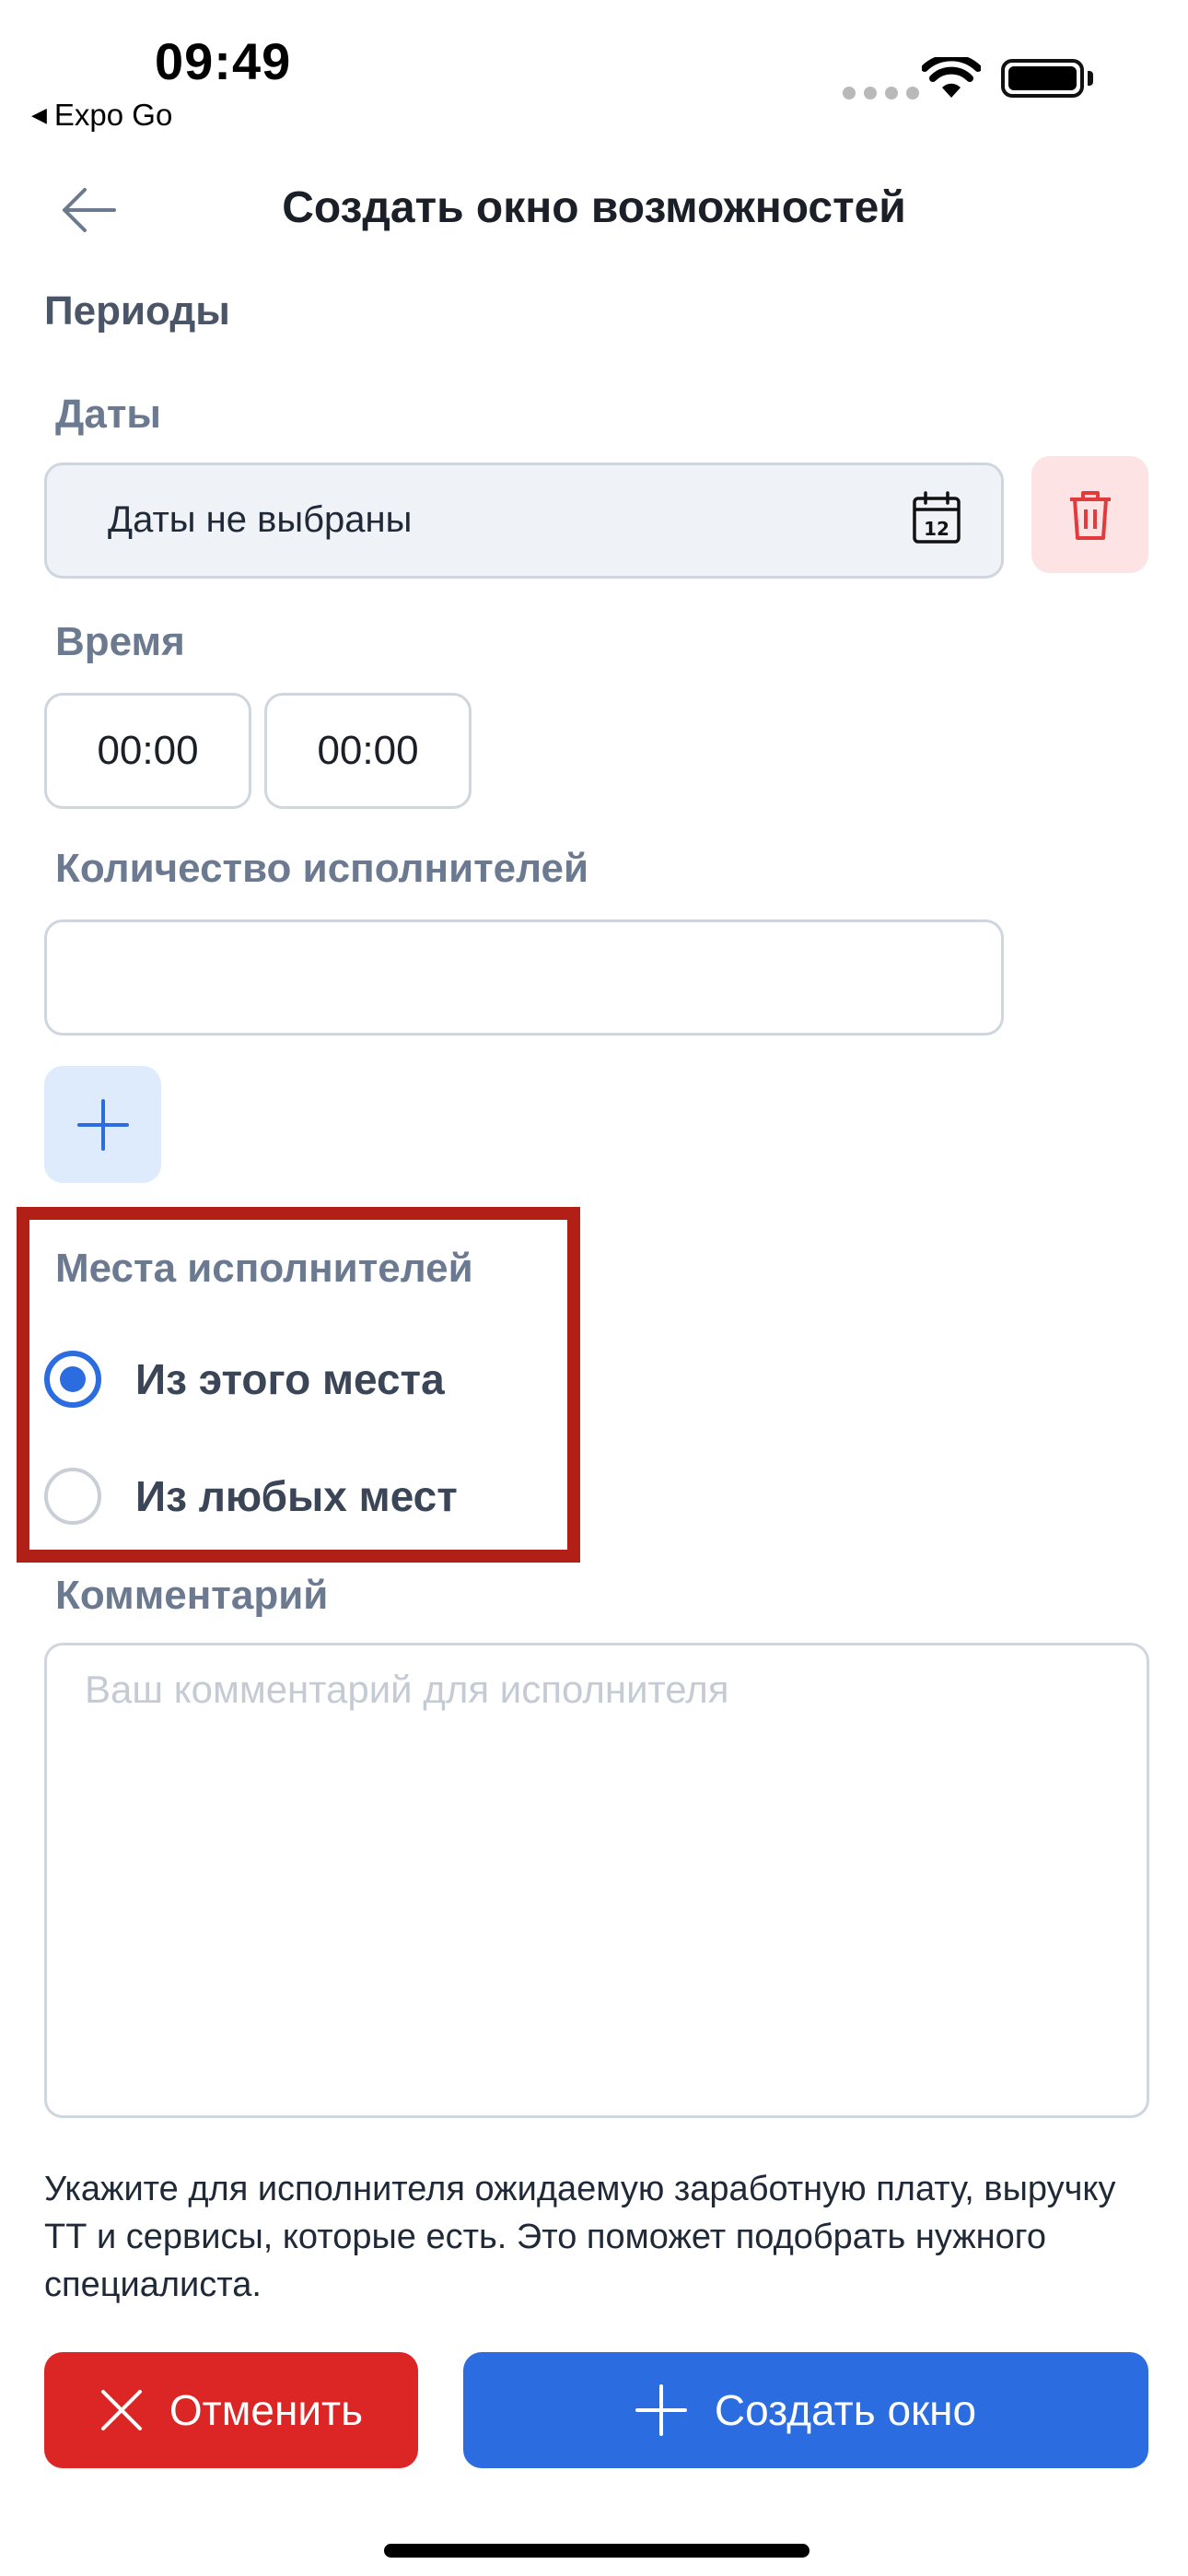 The image size is (1188, 2576). I want to click on comment-placeholder: Ваш комментарий для исполнителя, so click(407, 1689).